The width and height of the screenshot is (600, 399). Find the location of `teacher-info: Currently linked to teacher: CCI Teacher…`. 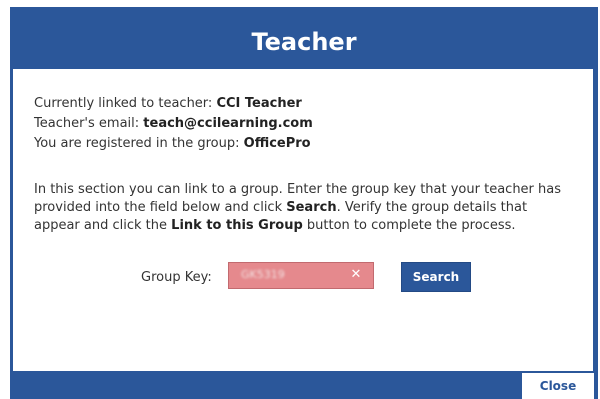

teacher-info: Currently linked to teacher: CCI Teacher… is located at coordinates (173, 124).